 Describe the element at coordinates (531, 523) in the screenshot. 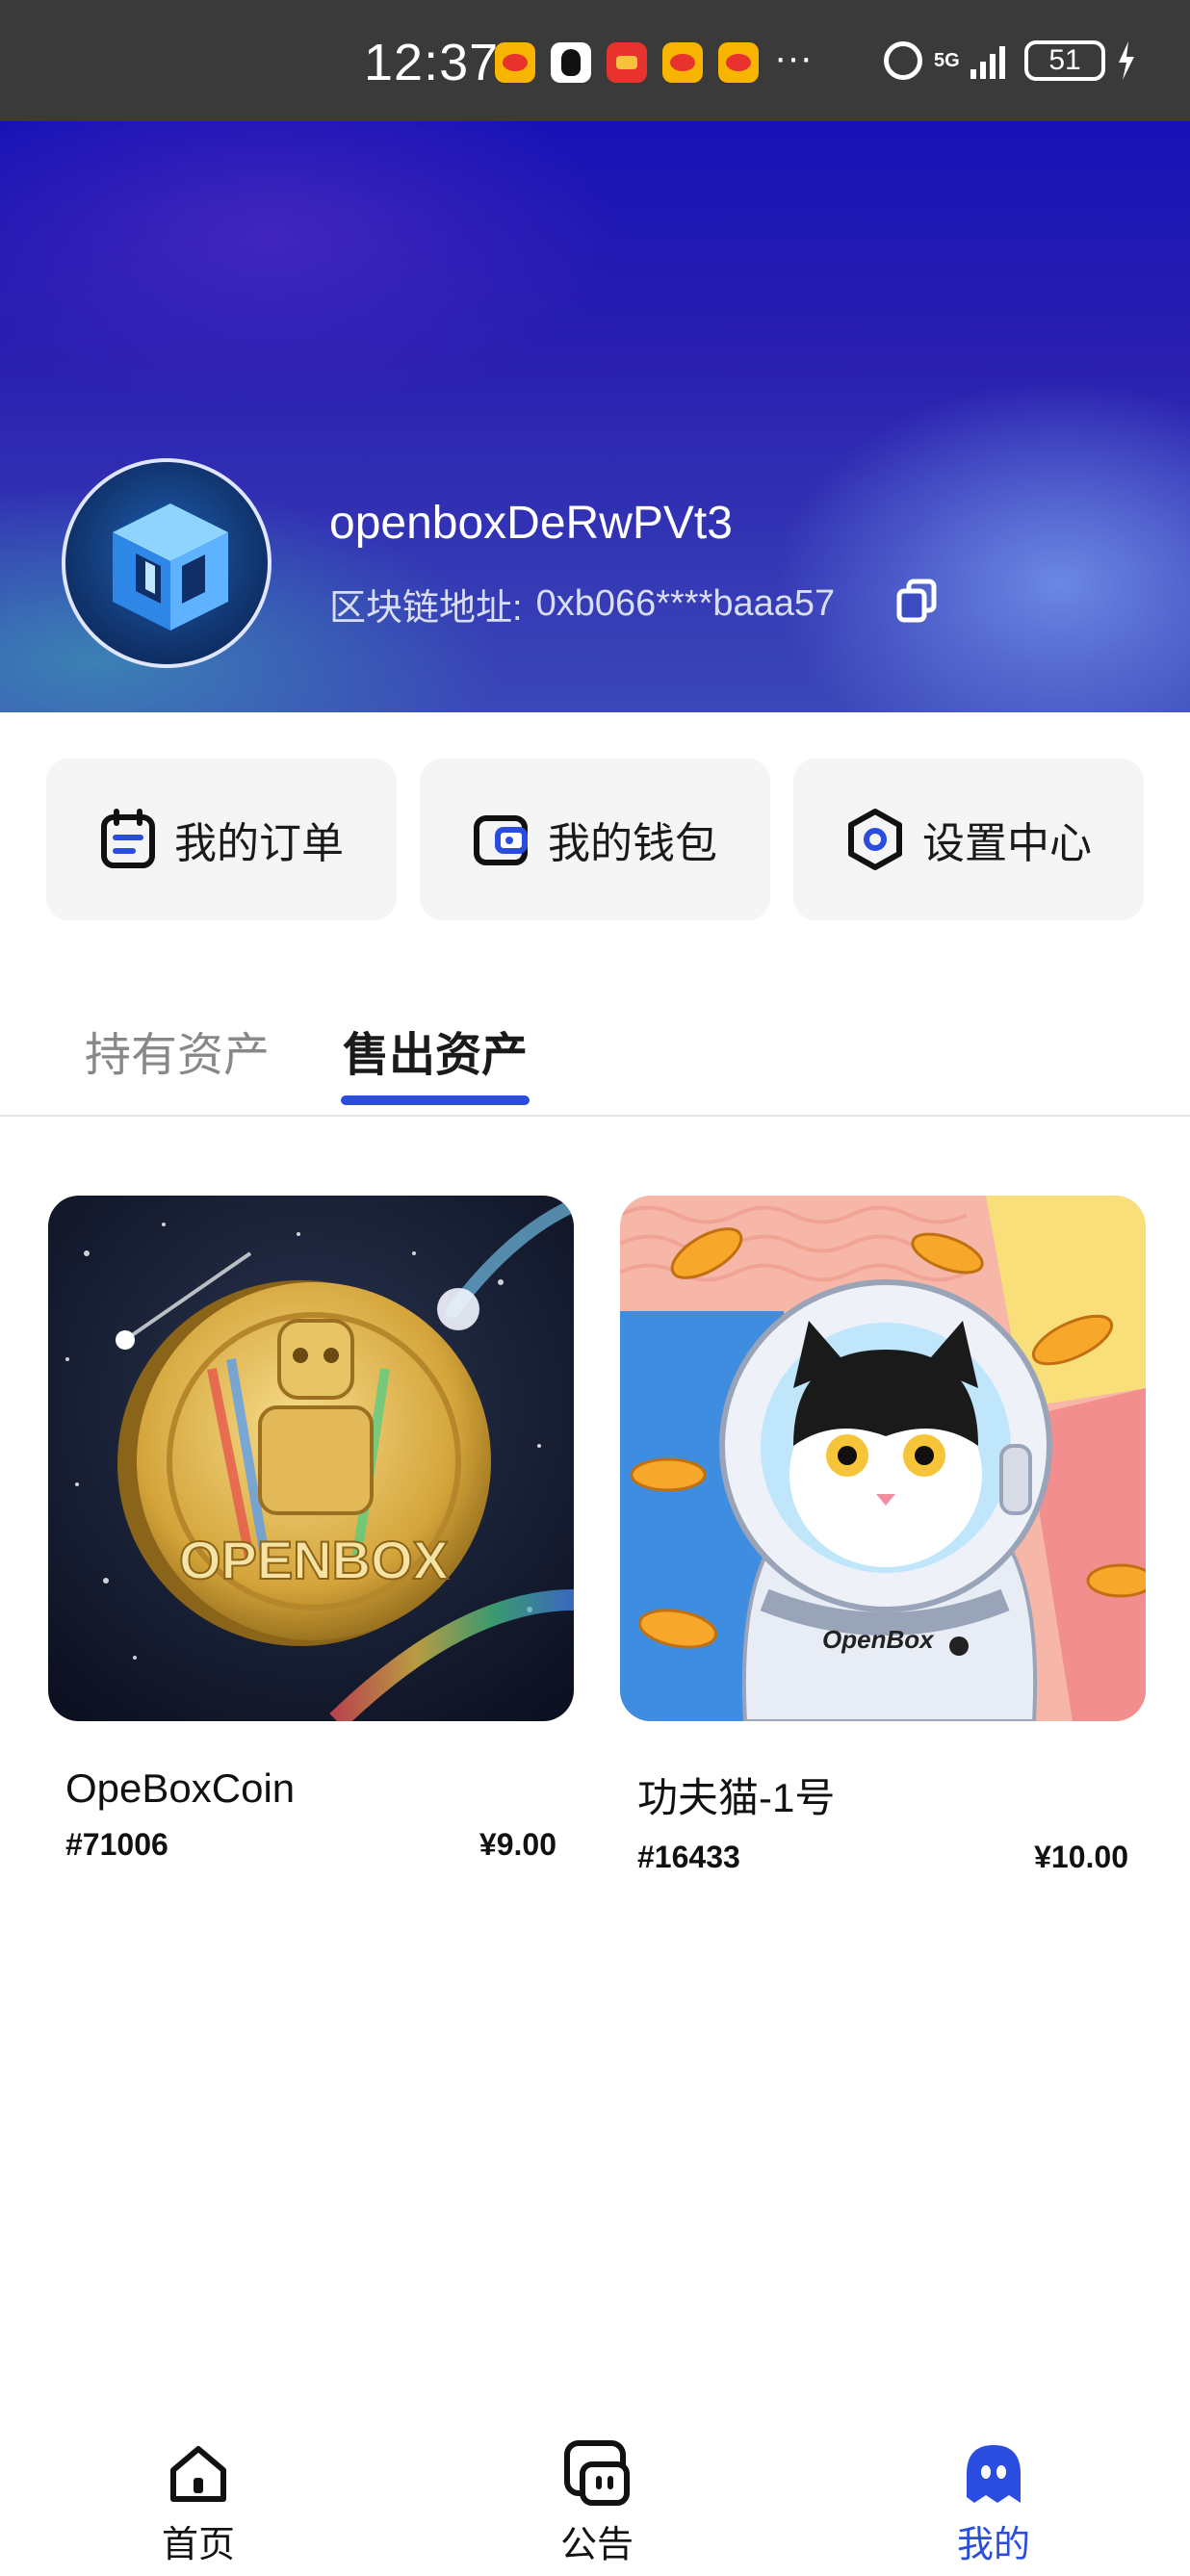

I see `username: openboxDeRwPVt3` at that location.